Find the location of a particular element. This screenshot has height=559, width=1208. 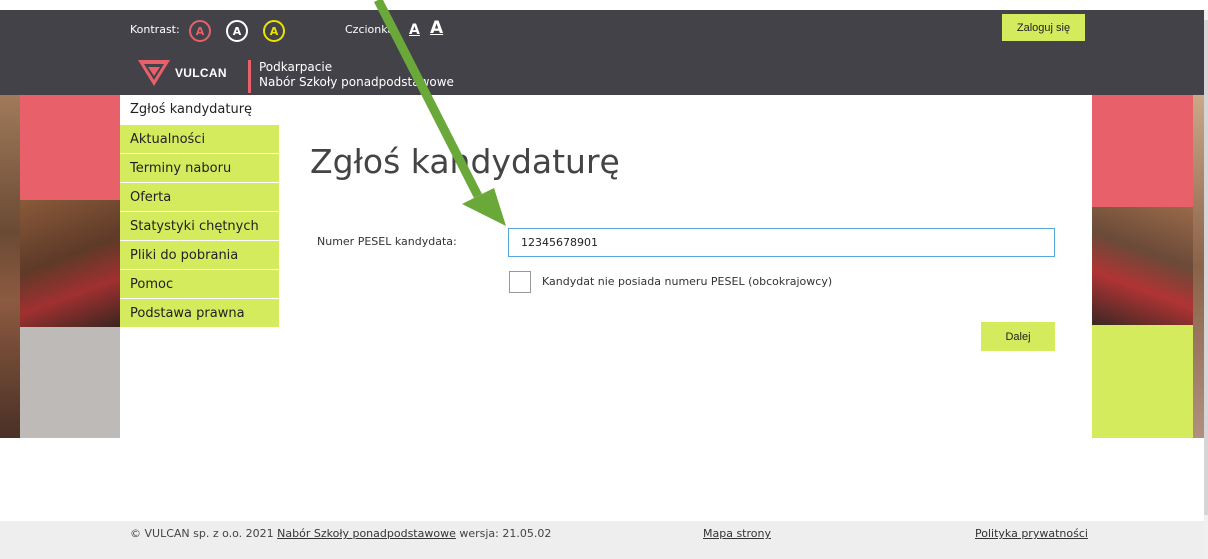

site-title: Nabór Szkoły ponadpodstawowe is located at coordinates (356, 82).